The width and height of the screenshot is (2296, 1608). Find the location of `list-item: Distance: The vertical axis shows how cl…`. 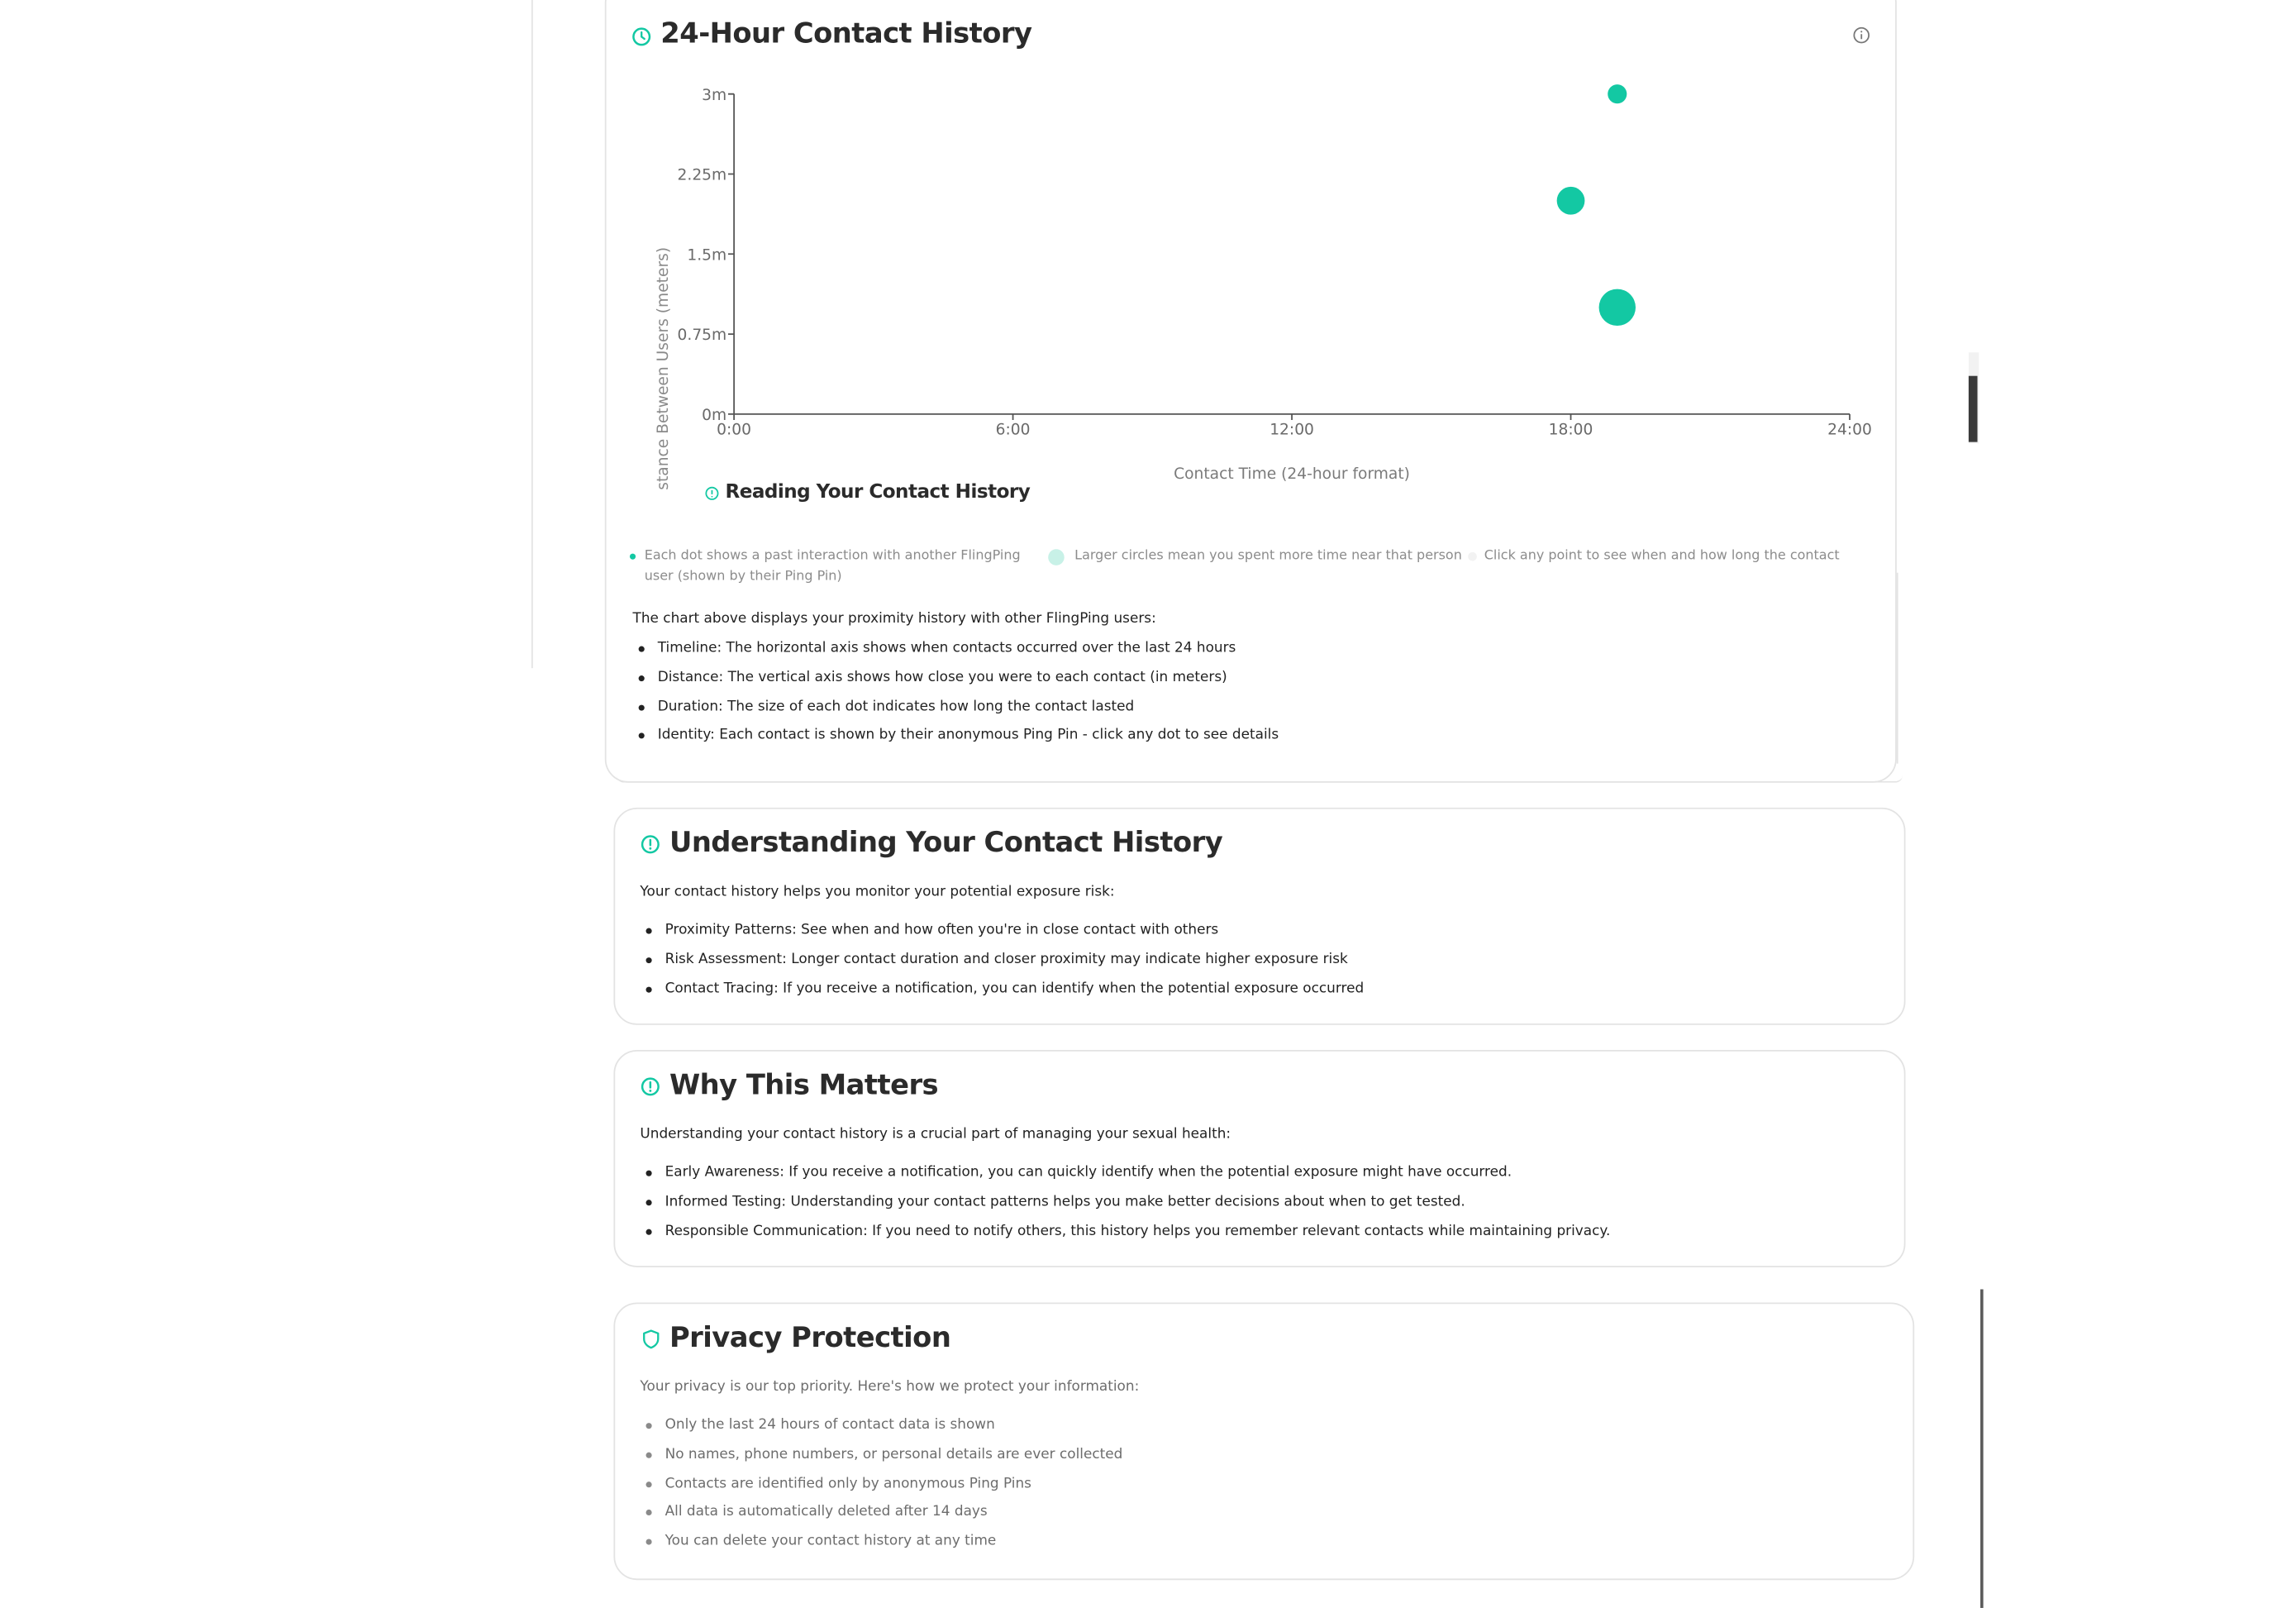

list-item: Distance: The vertical axis shows how cl… is located at coordinates (956, 684).